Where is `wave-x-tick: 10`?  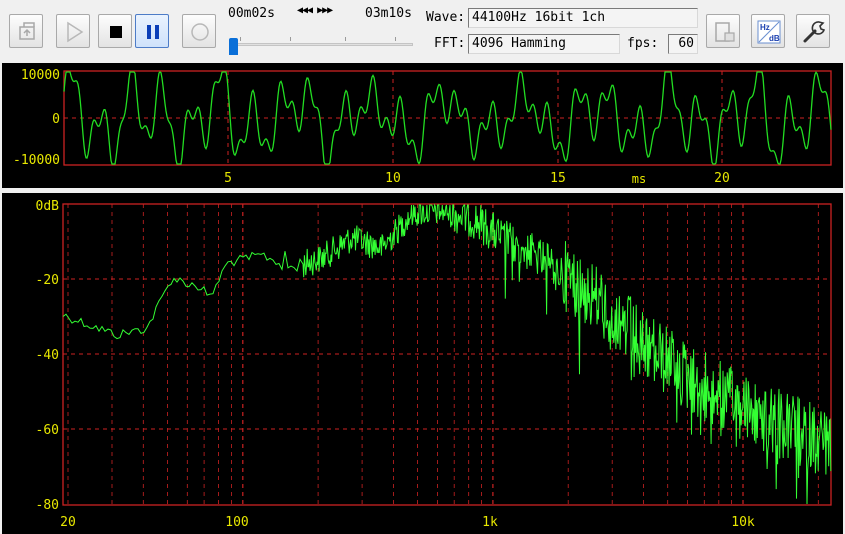
wave-x-tick: 10 is located at coordinates (393, 178).